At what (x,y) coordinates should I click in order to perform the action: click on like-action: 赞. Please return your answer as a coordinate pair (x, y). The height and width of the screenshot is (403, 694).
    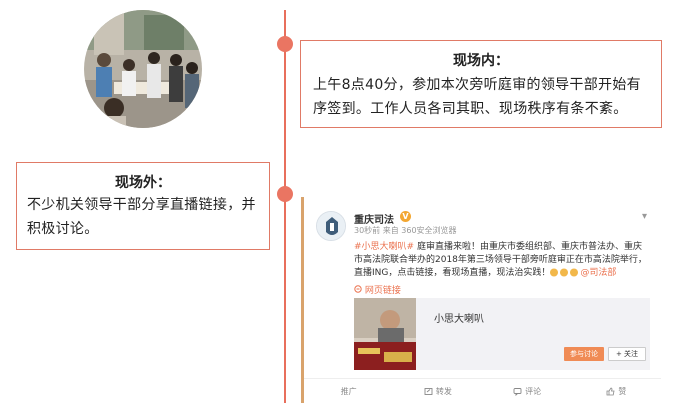
    Looking at the image, I should click on (616, 391).